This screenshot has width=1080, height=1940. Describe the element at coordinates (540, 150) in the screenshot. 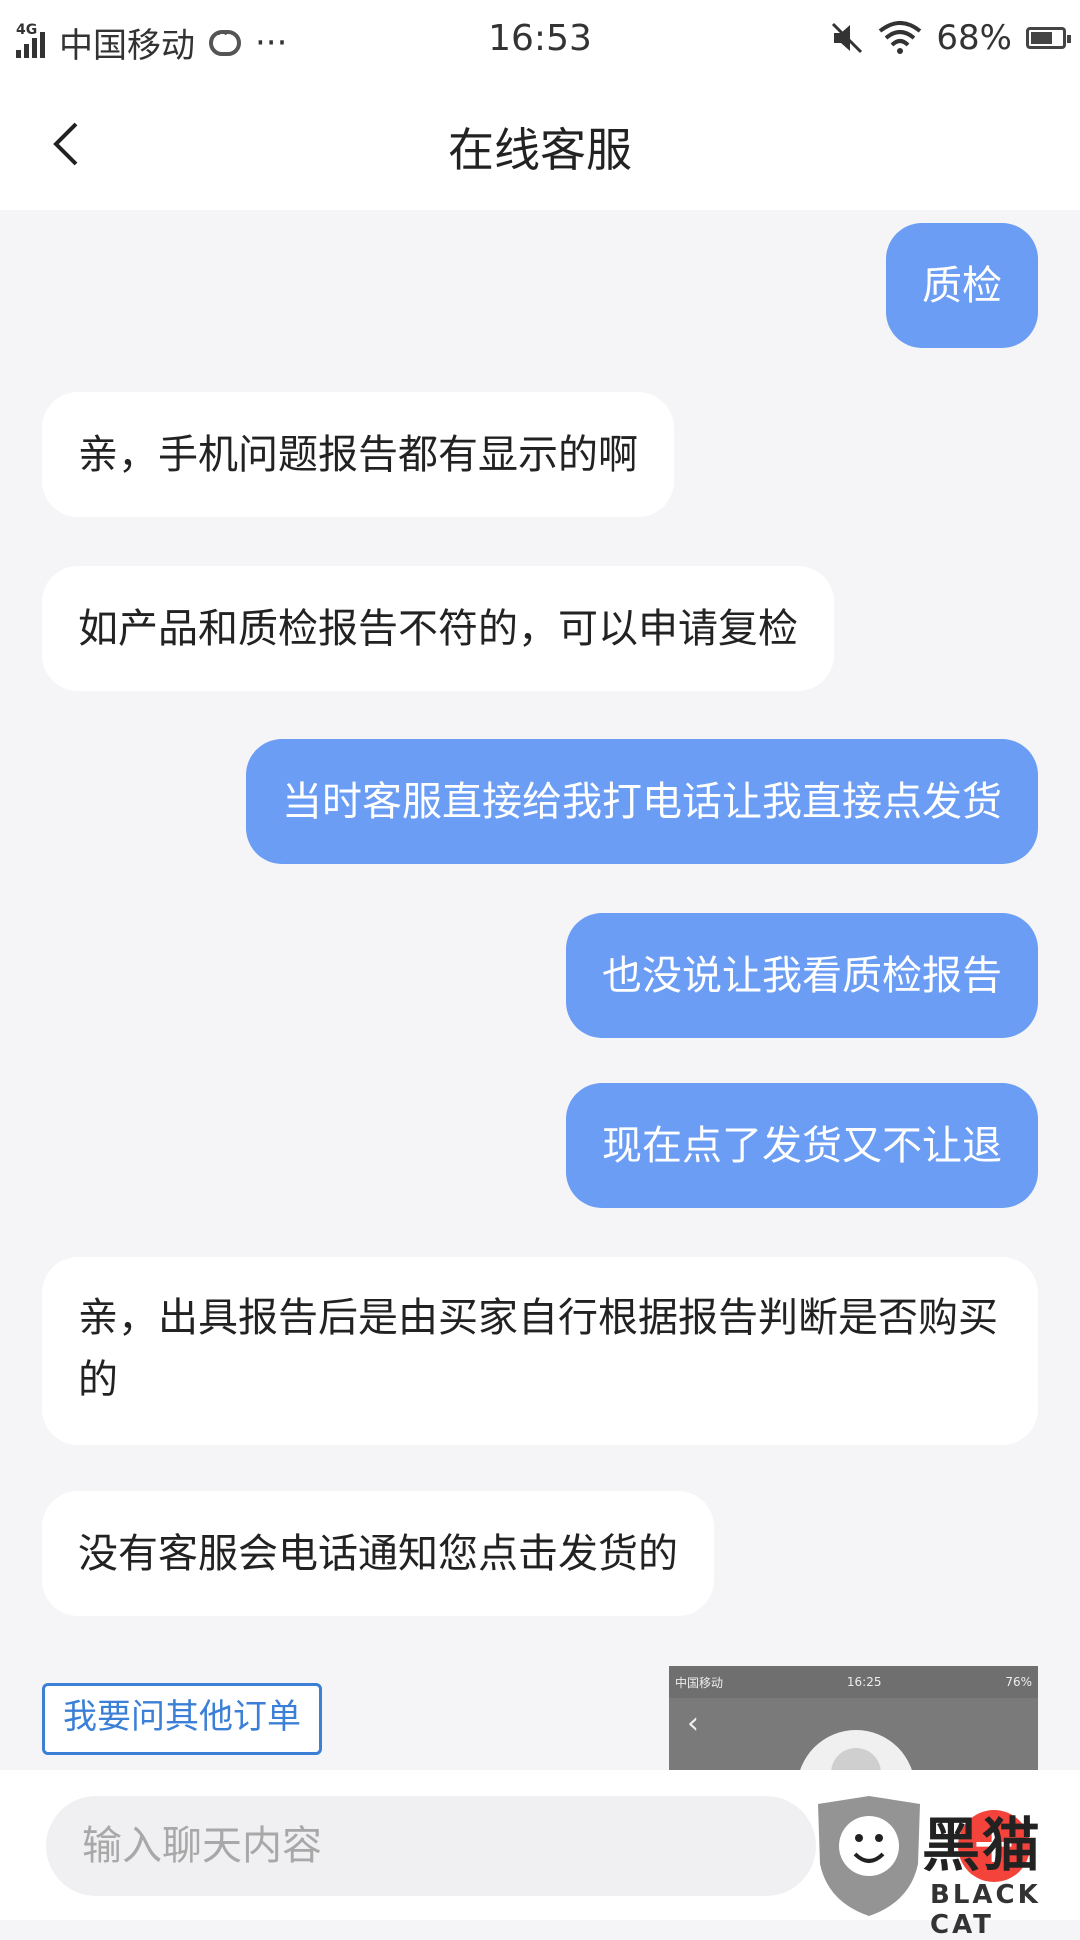

I see `page-title: 在线客服` at that location.